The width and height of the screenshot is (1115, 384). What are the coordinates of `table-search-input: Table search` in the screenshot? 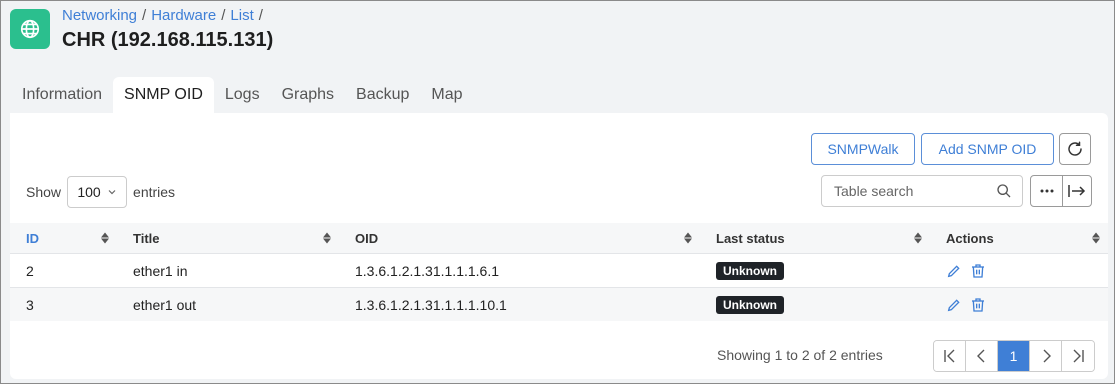 It's located at (922, 191).